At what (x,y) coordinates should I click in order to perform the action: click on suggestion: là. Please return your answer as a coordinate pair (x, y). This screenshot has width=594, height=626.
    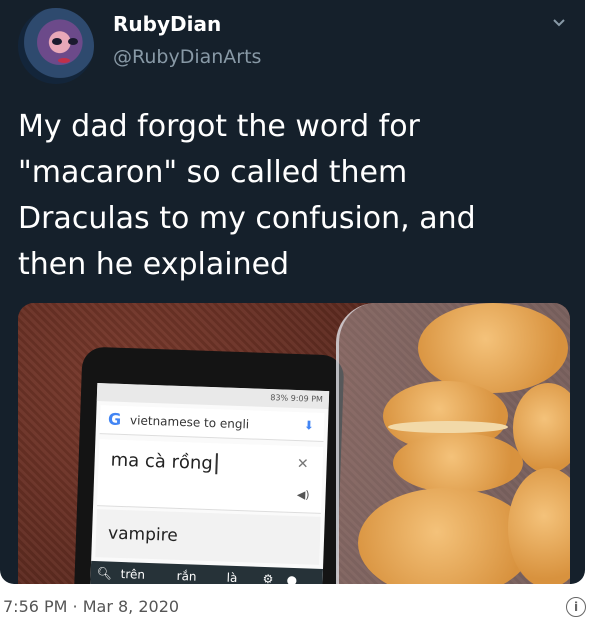
    Looking at the image, I should click on (232, 577).